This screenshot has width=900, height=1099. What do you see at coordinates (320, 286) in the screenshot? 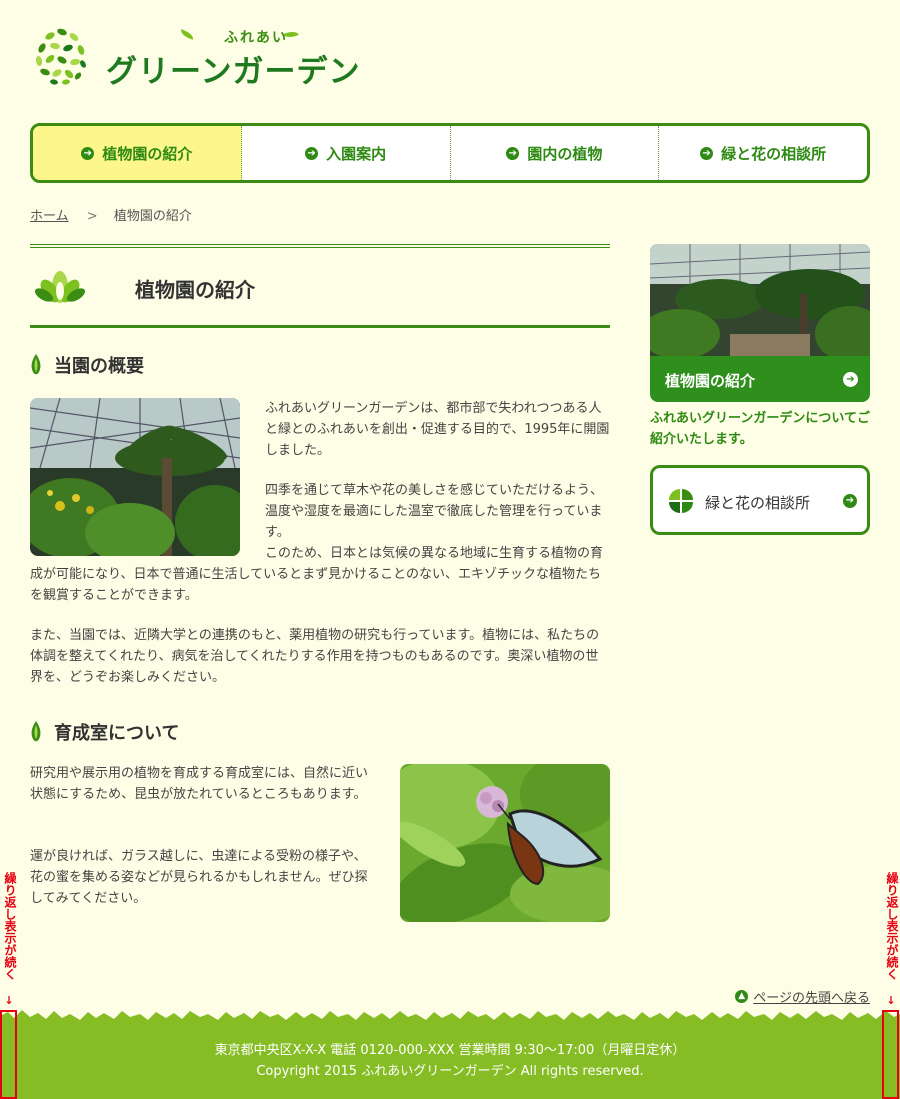
I see `page-title-box: 植物園の紹介` at bounding box center [320, 286].